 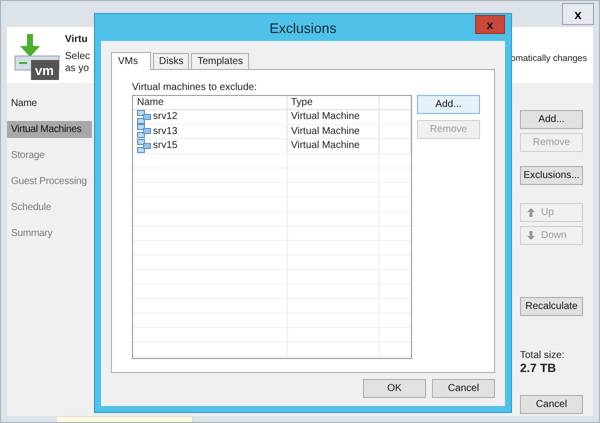 I want to click on total-size-label: Total size:, so click(x=543, y=355).